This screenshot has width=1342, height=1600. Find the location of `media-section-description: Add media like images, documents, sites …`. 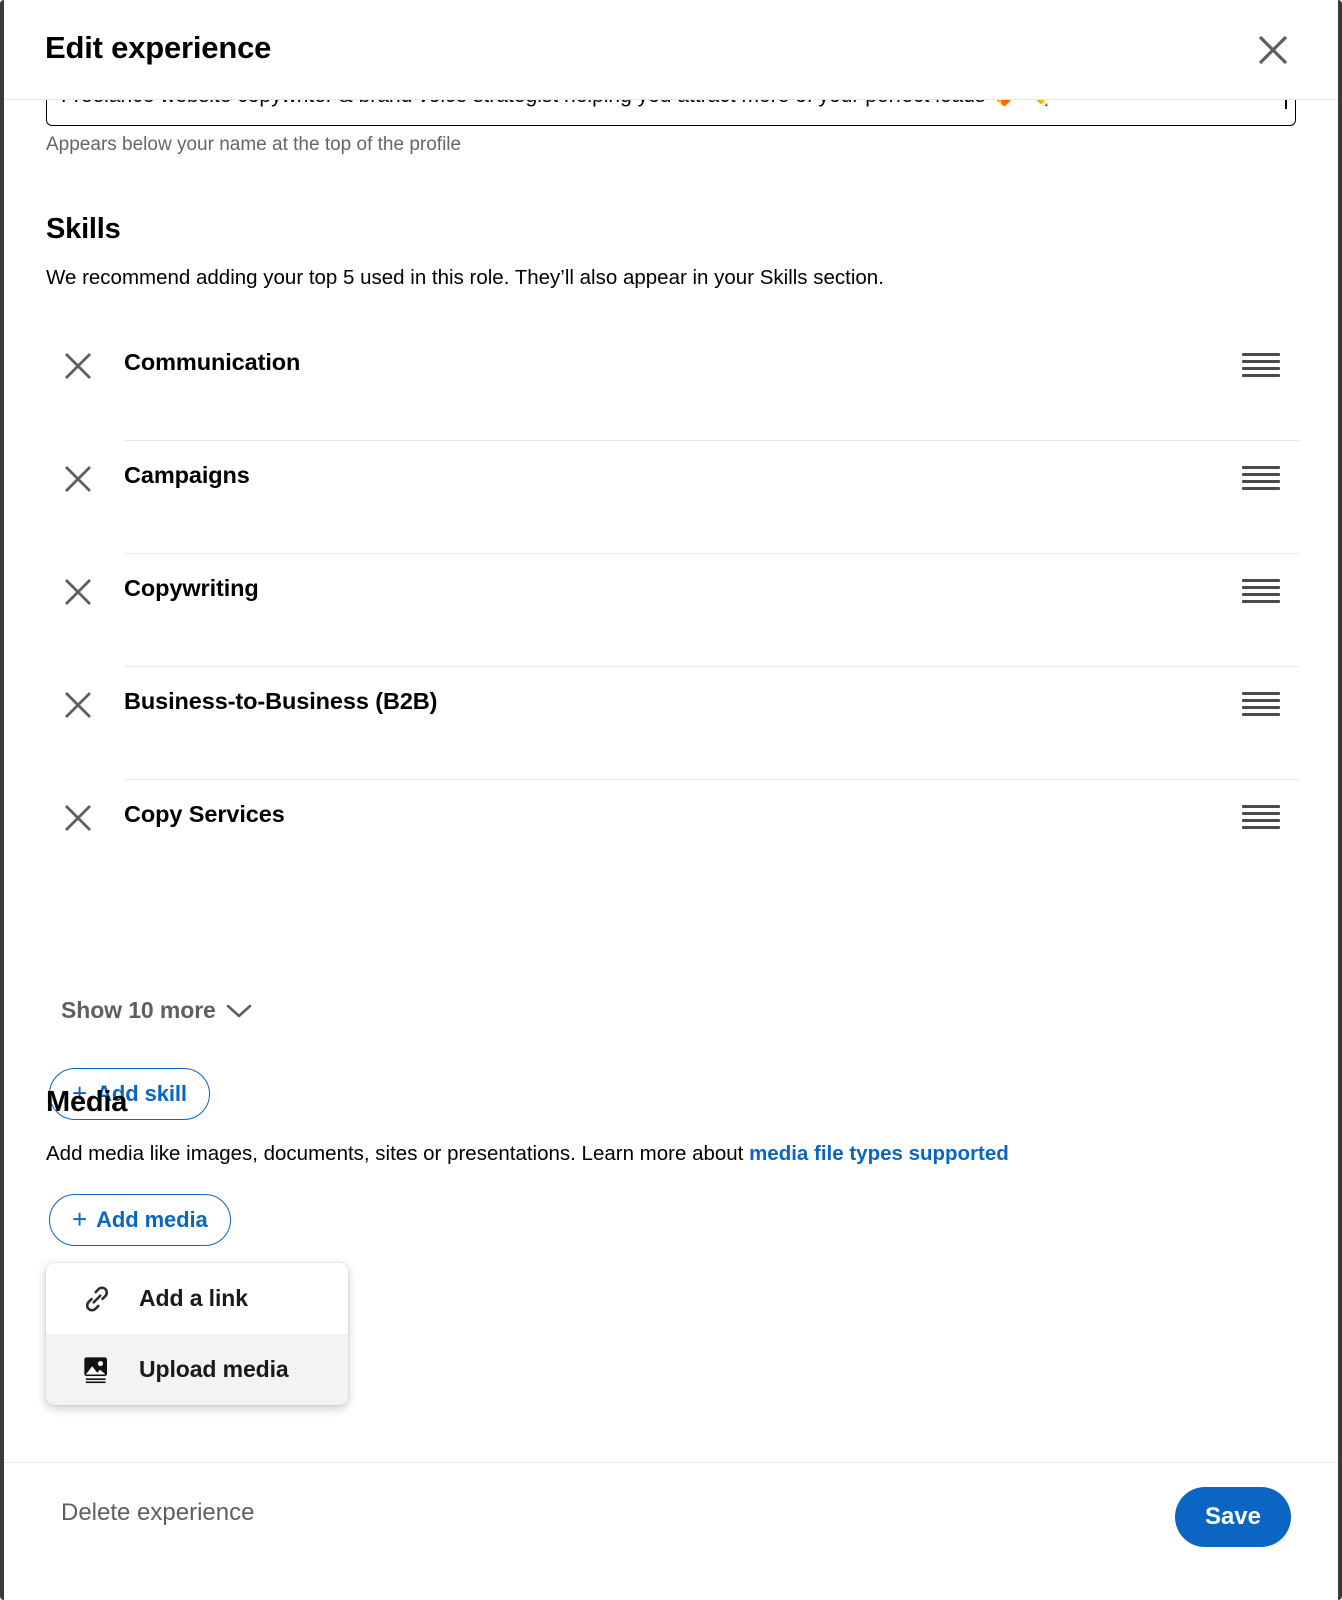

media-section-description: Add media like images, documents, sites … is located at coordinates (527, 1154).